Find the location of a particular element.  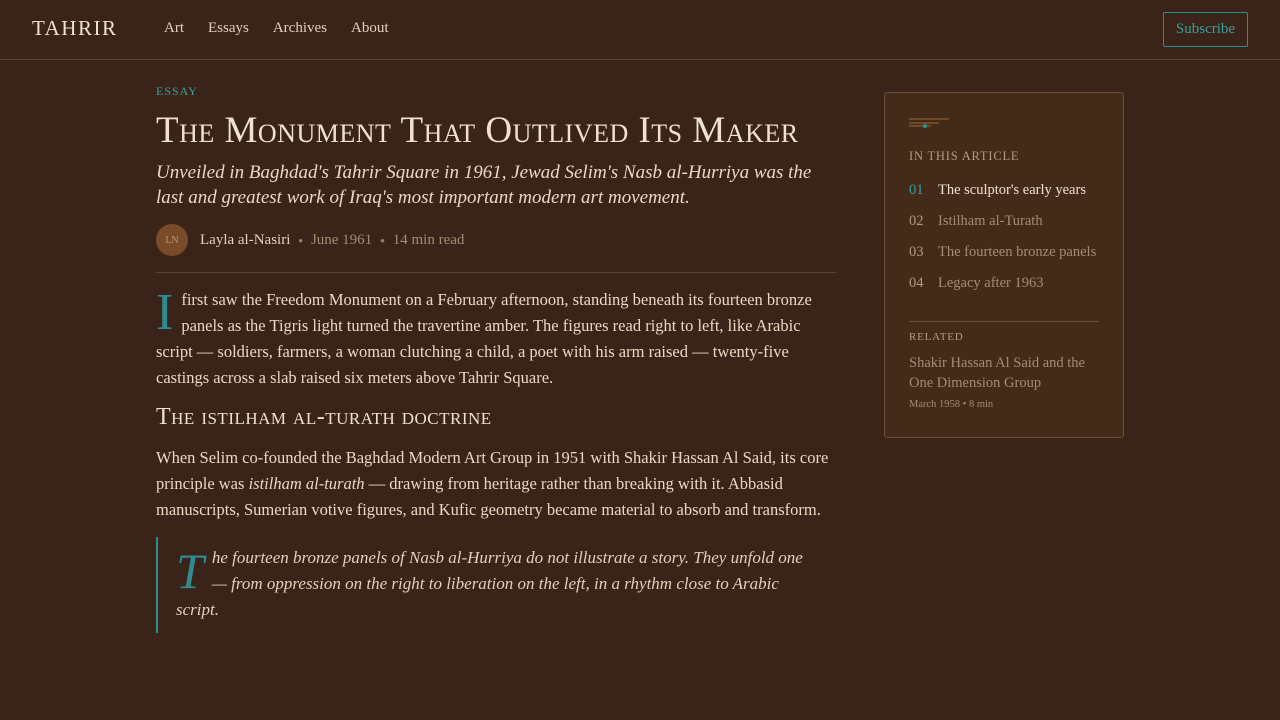

decorative-lines-icon is located at coordinates (929, 123).